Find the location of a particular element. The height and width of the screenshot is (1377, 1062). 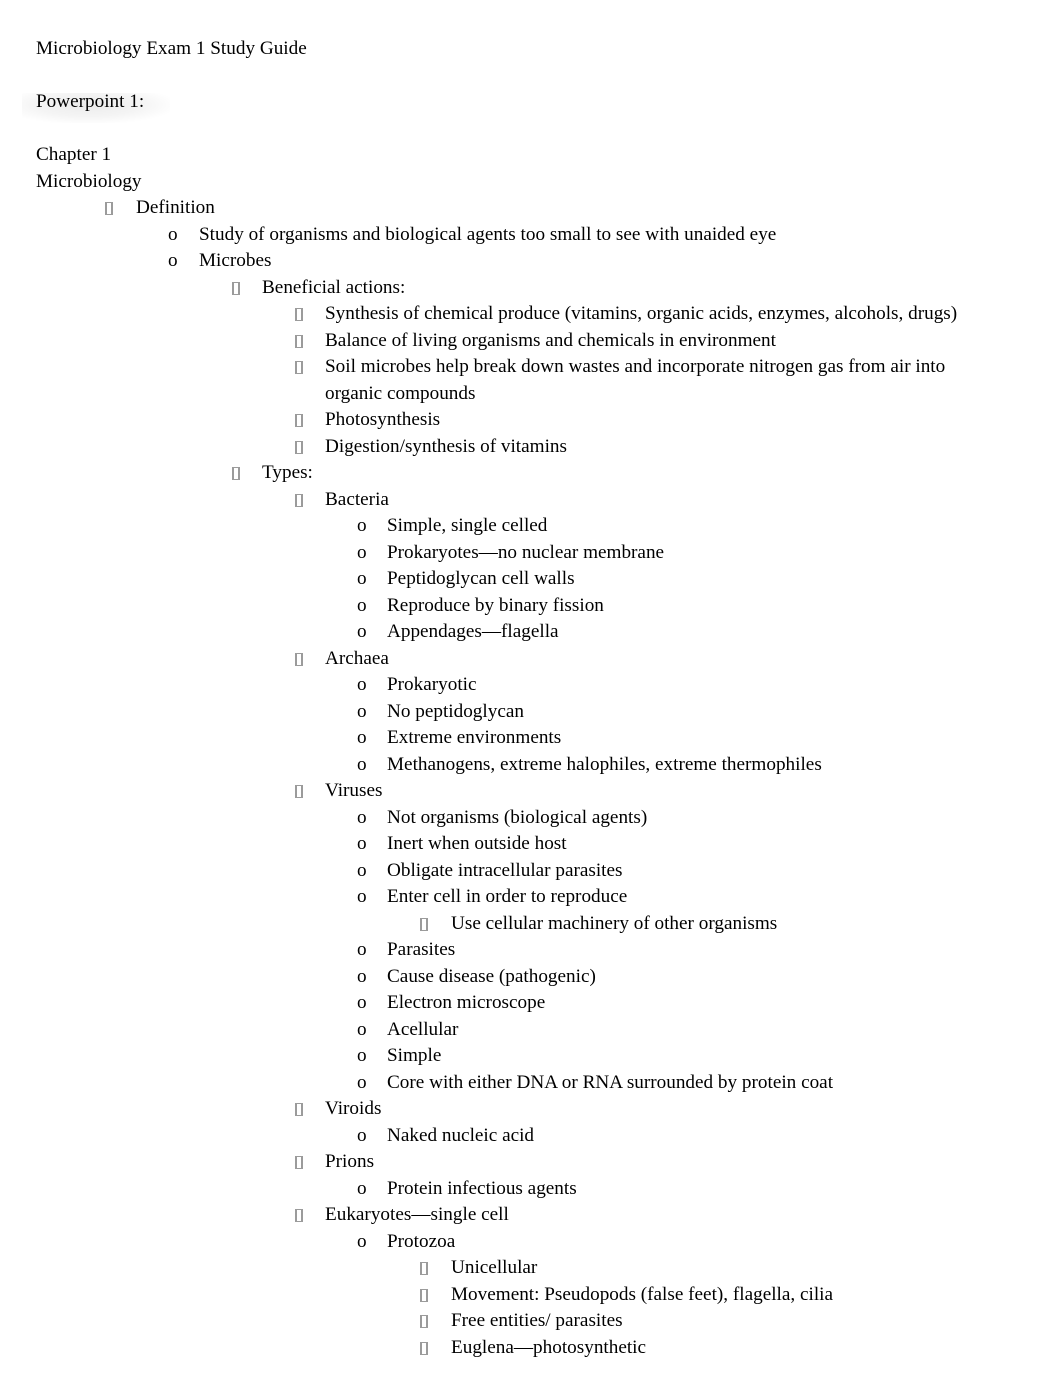

outline-item: o Enter cell in order to reproduce is located at coordinates (518, 897).